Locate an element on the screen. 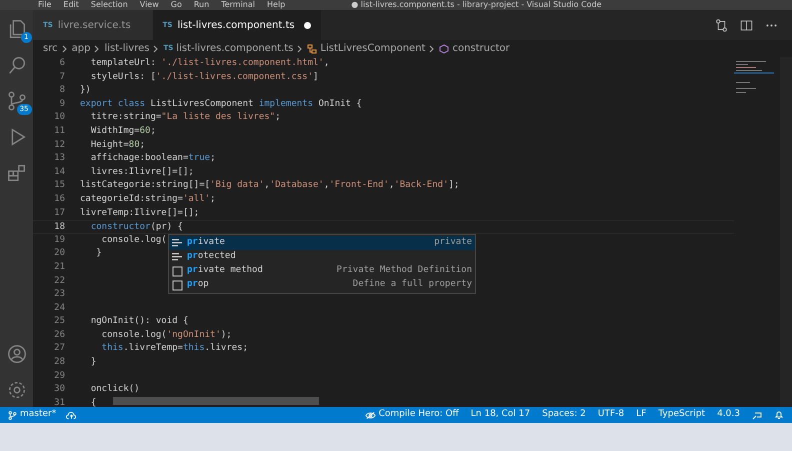 The width and height of the screenshot is (792, 451). class-icon is located at coordinates (312, 49).